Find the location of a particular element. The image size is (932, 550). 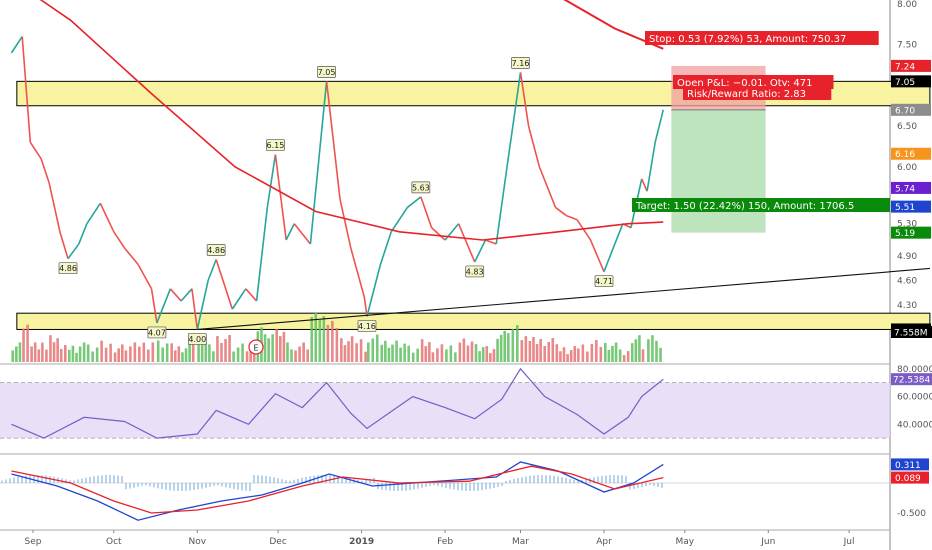

price-tag-label: 6.16 is located at coordinates (905, 155).